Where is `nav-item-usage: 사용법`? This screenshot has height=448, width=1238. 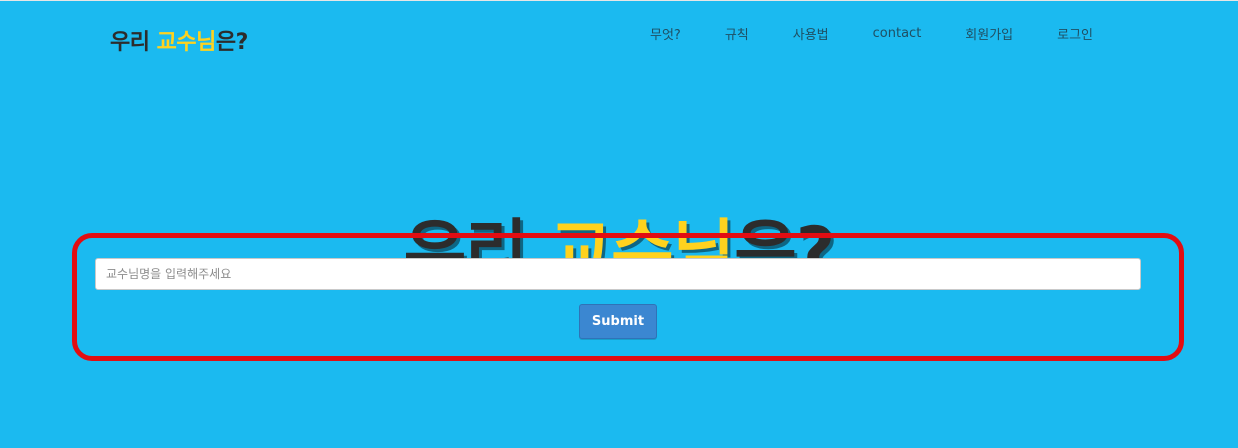
nav-item-usage: 사용법 is located at coordinates (811, 33).